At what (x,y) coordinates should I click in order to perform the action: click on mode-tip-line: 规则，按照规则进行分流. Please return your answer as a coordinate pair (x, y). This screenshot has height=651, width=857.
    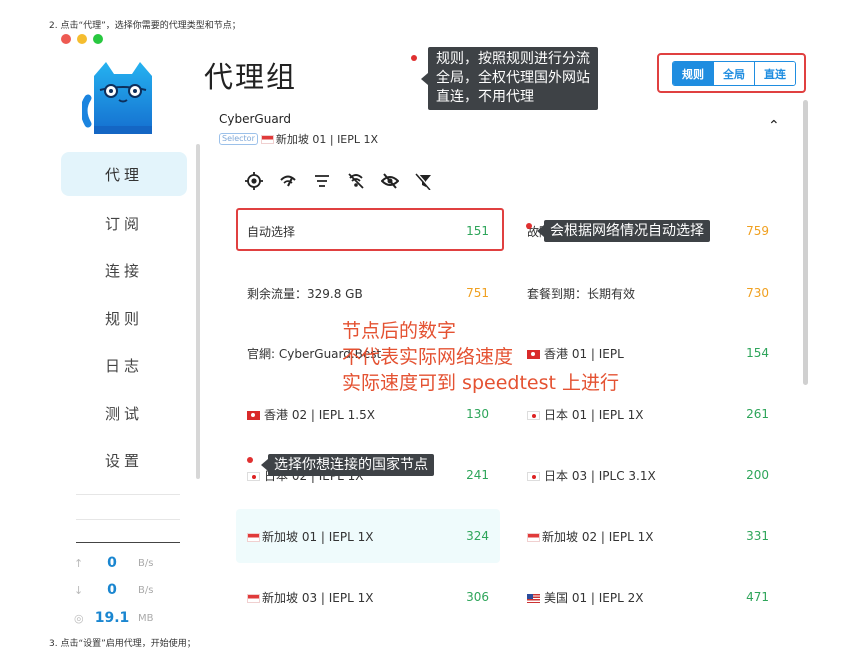
    Looking at the image, I should click on (513, 59).